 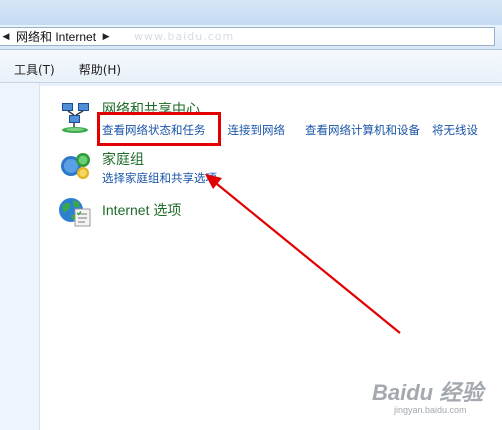 I want to click on baidu-watermark: Baidu 经验 jingyan.baidu.com, so click(x=434, y=399).